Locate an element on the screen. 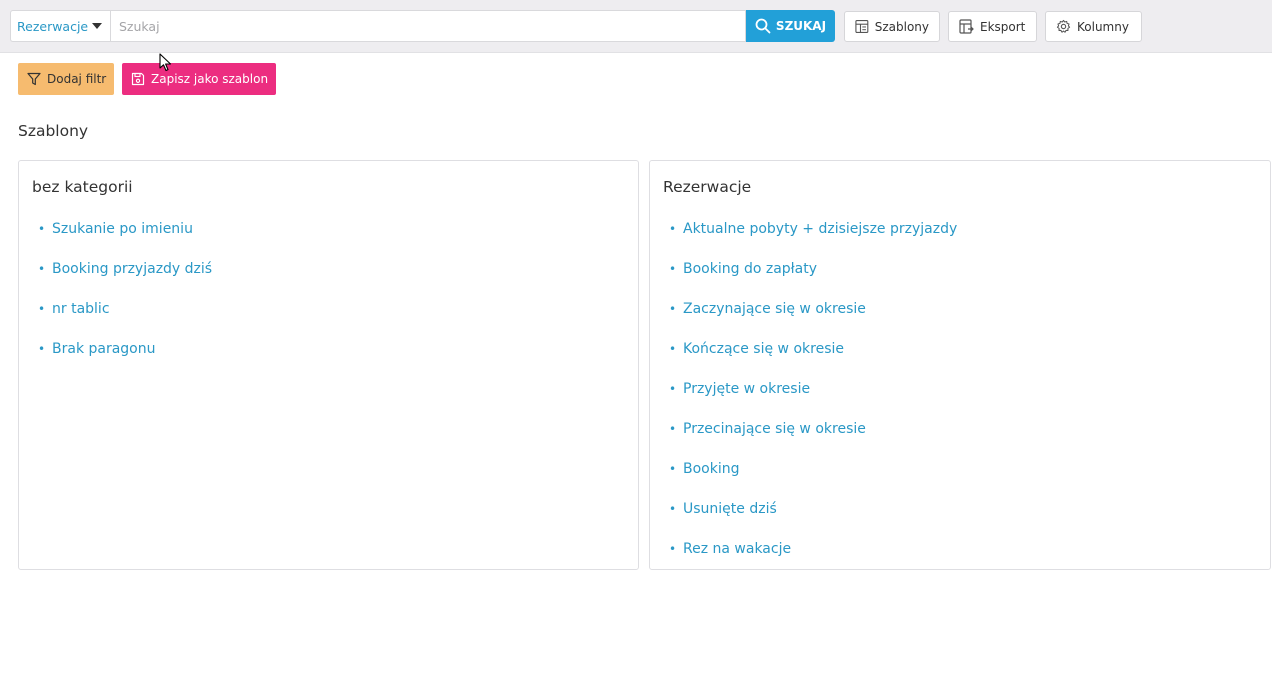 Image resolution: width=1272 pixels, height=694 pixels. search-button: SZUKAJ is located at coordinates (790, 26).